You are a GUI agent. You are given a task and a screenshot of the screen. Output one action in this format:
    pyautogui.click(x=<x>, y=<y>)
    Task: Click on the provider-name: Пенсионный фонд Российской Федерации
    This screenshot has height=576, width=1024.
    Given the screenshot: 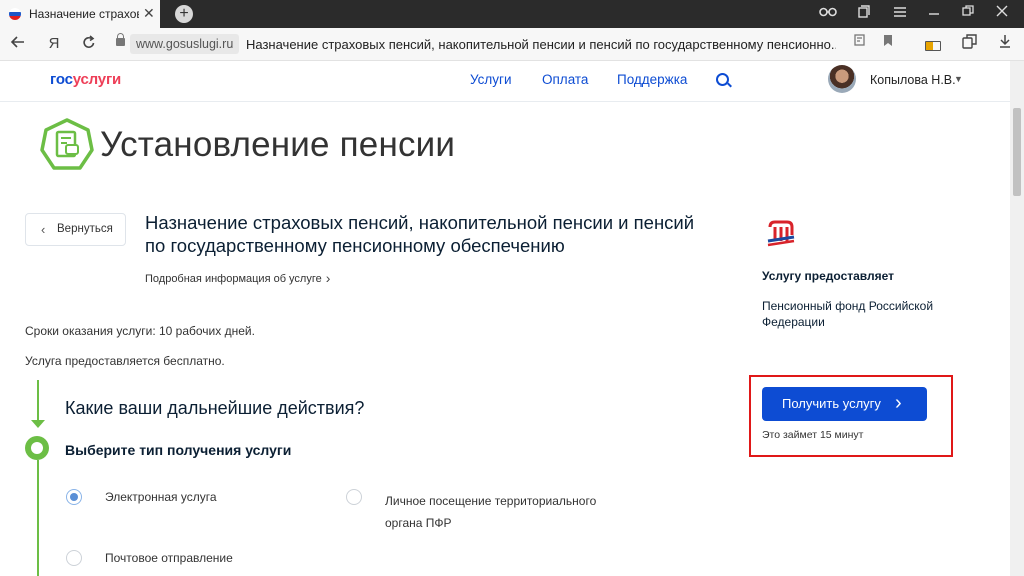 What is the action you would take?
    pyautogui.click(x=848, y=314)
    